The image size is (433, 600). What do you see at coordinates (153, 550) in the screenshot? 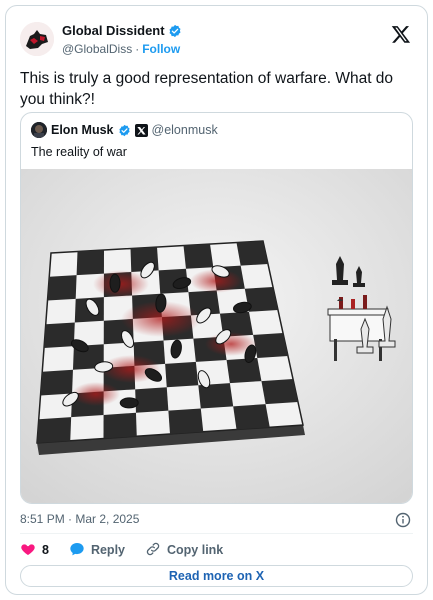
I see `link-icon` at bounding box center [153, 550].